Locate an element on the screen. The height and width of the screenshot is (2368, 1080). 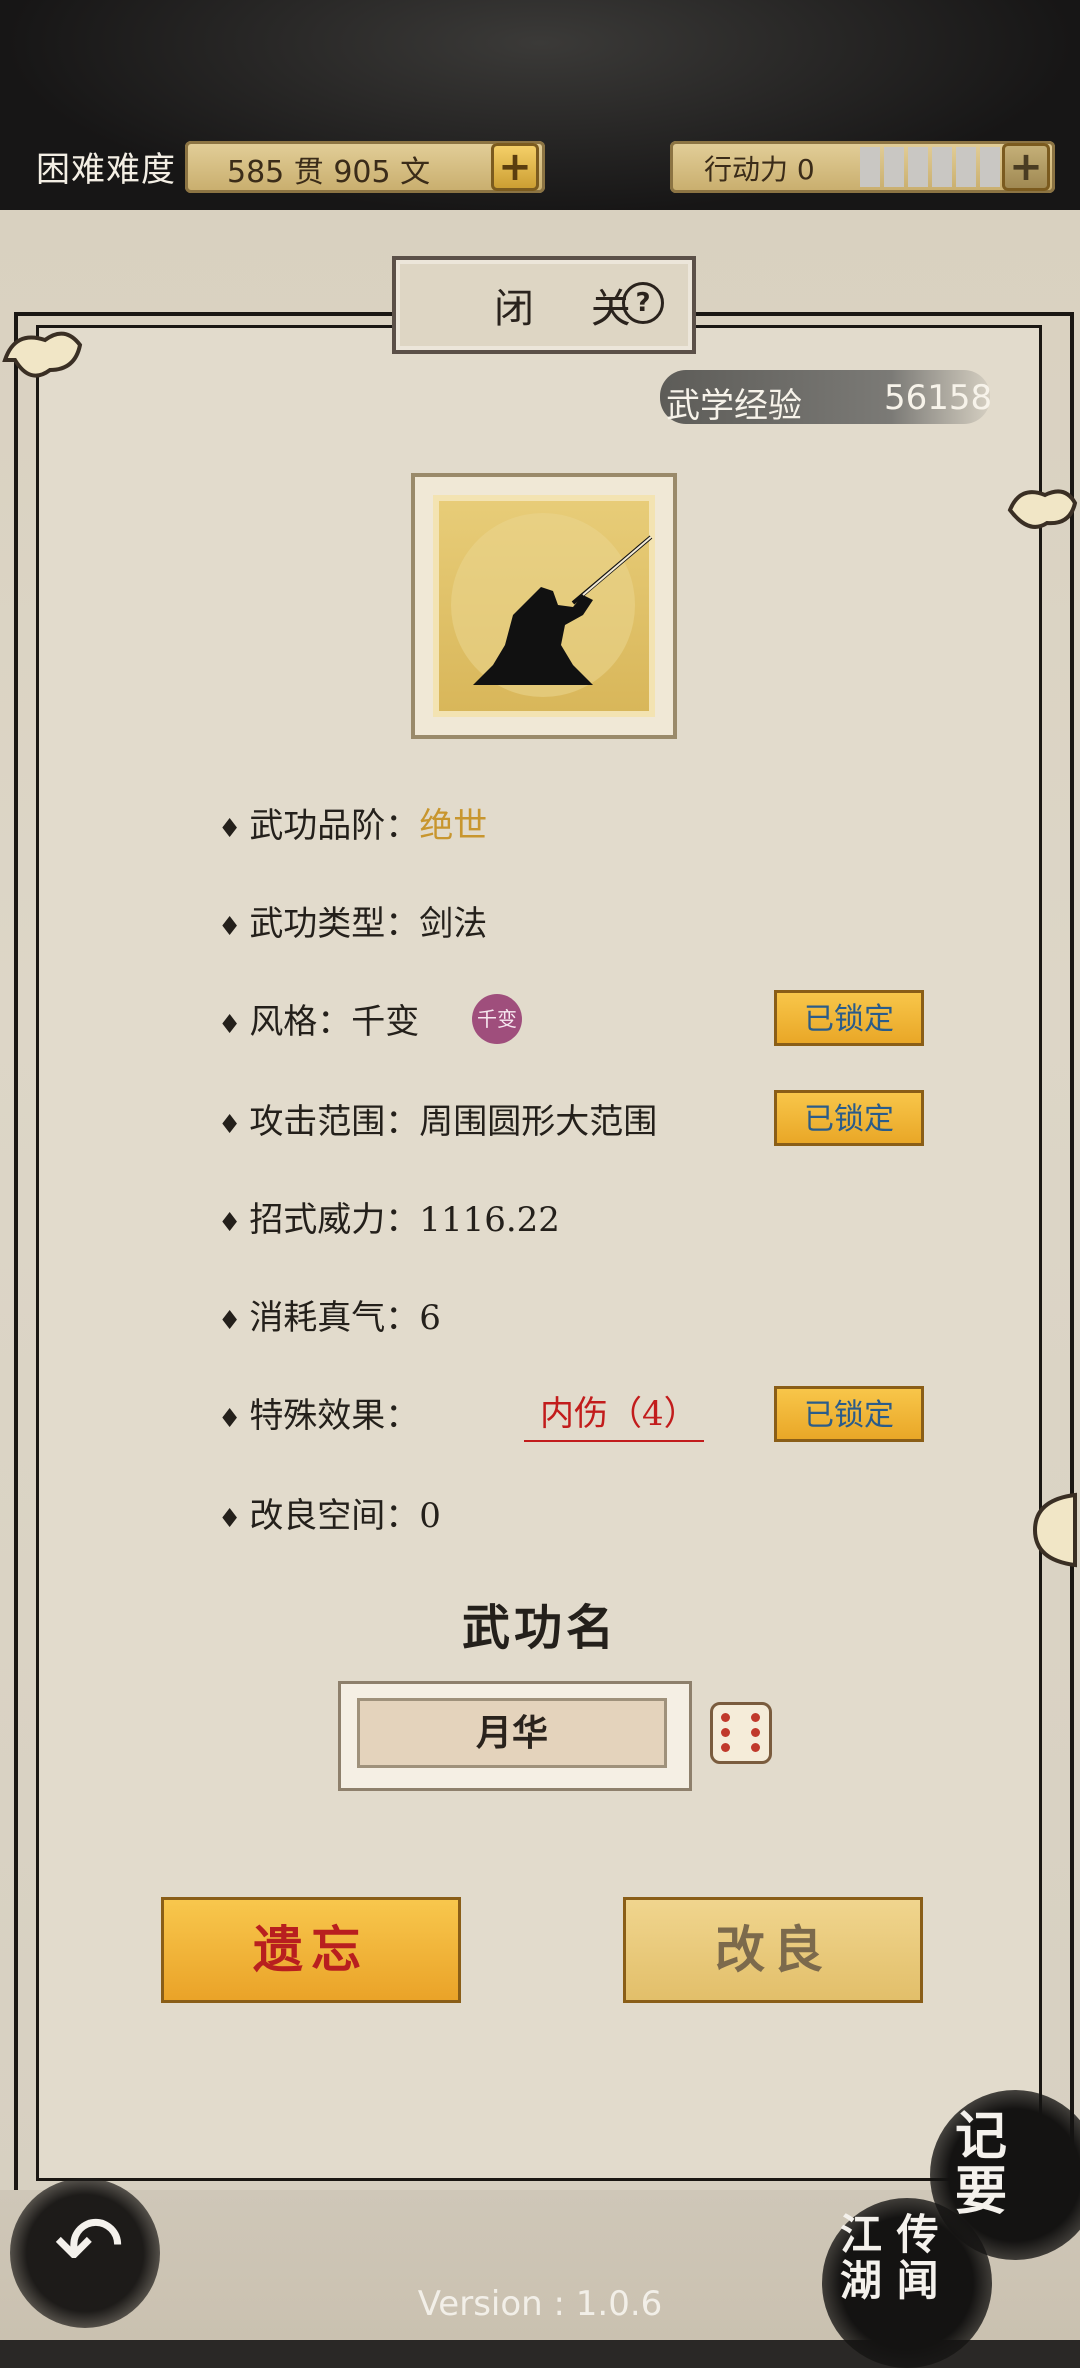
stat-grade: ♦ 武功品阶：绝世 is located at coordinates (352, 822).